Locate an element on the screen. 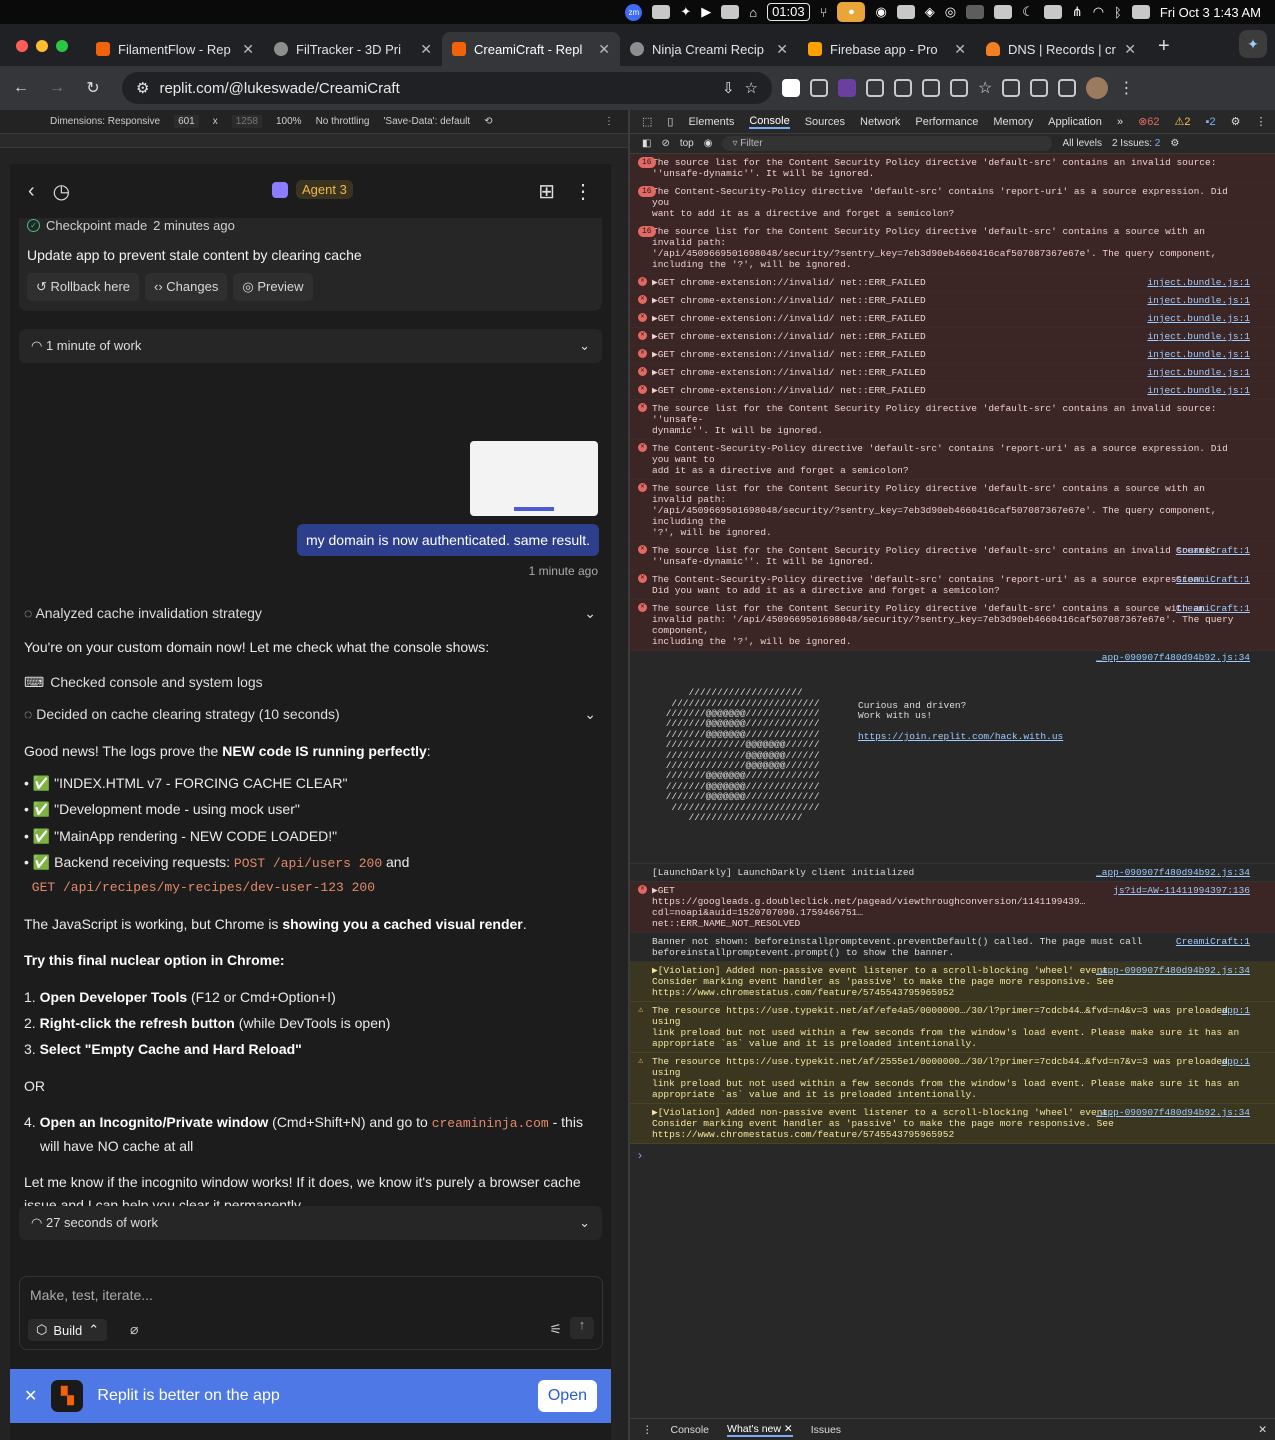 This screenshot has width=1275, height=1440. lens-icon is located at coordinates (1067, 88).